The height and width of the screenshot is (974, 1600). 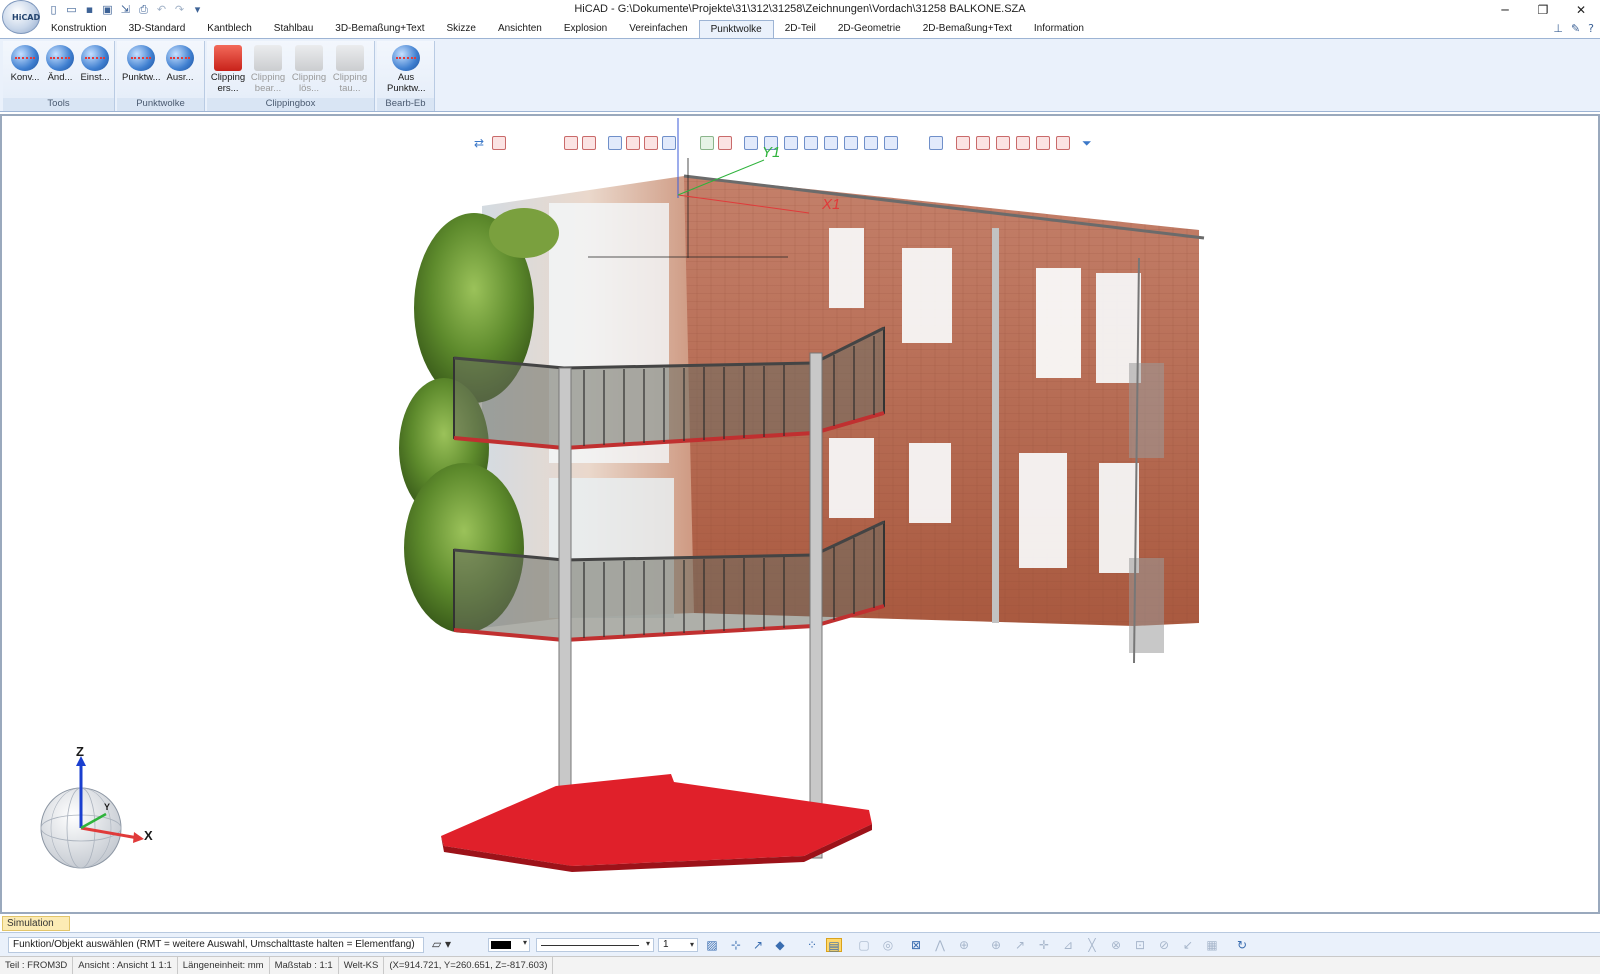 What do you see at coordinates (229, 29) in the screenshot?
I see `tab-kantblech: Kantblech` at bounding box center [229, 29].